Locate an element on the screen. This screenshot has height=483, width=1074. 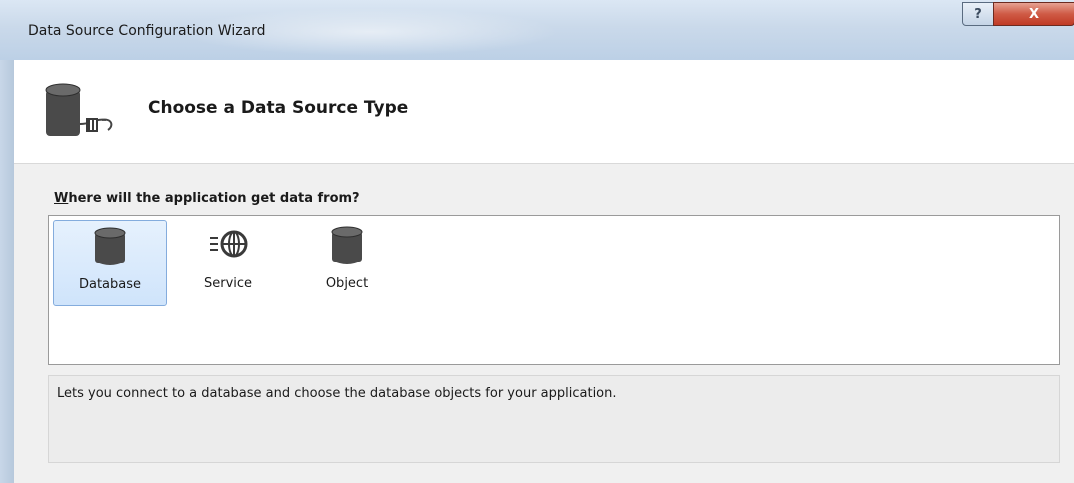
close-icon: X is located at coordinates (1034, 14).